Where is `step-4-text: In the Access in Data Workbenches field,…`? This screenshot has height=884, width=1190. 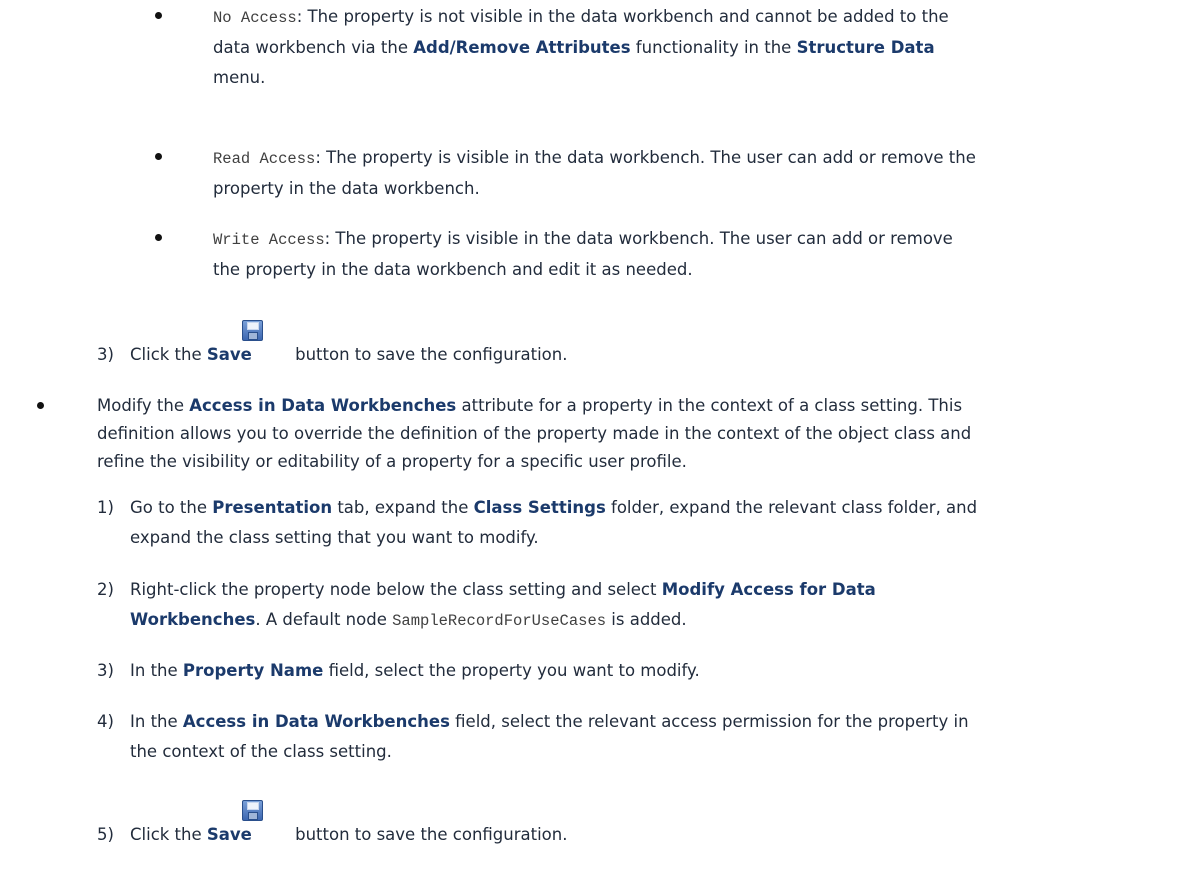 step-4-text: In the Access in Data Workbenches field,… is located at coordinates (549, 736).